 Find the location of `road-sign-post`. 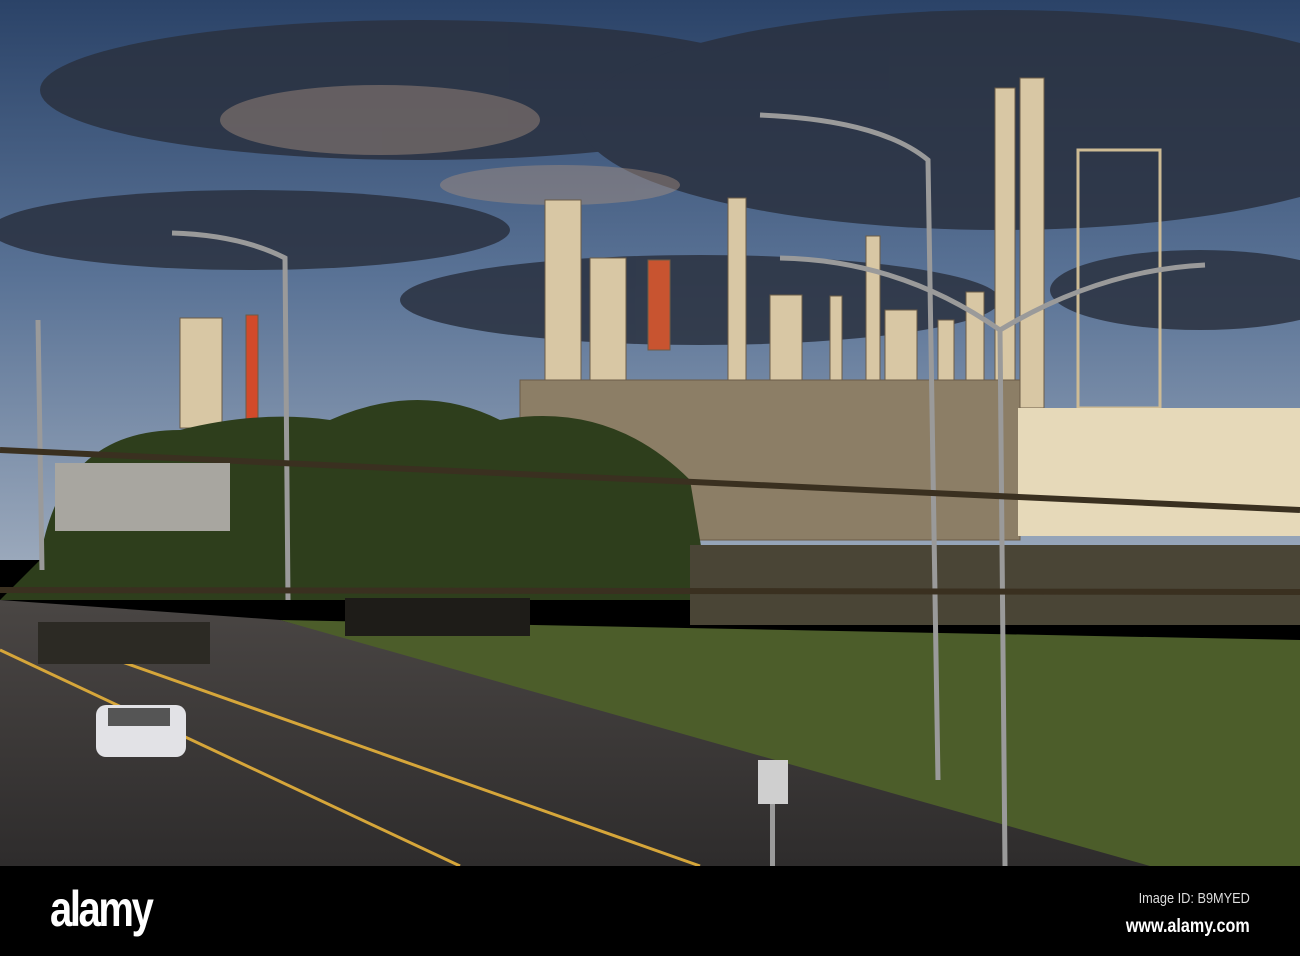

road-sign-post is located at coordinates (772, 835).